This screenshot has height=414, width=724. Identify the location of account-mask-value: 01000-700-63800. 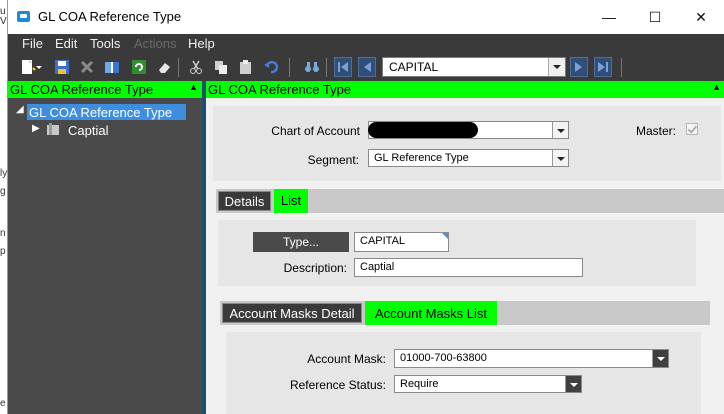
(443, 358).